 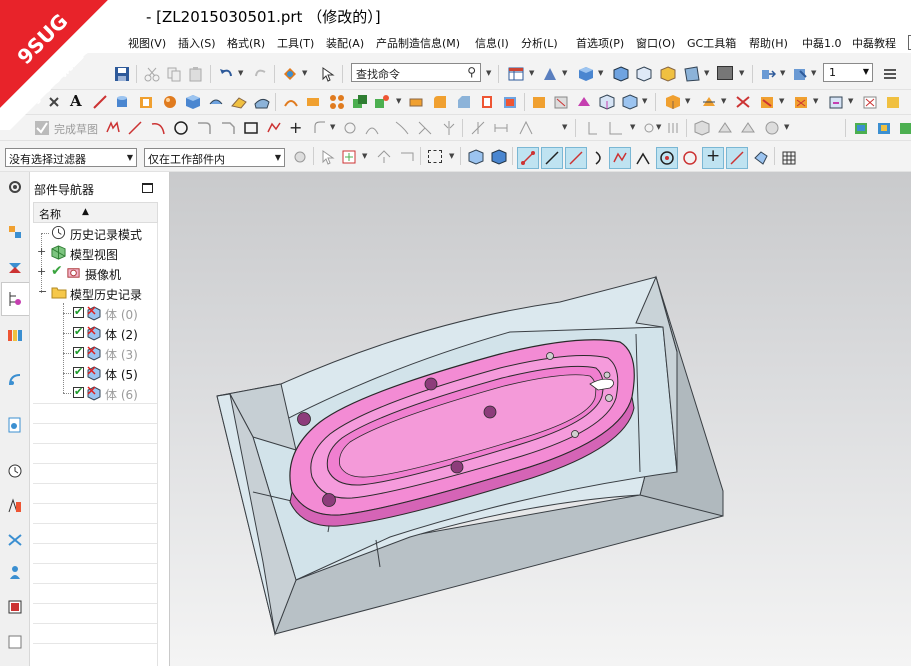 What do you see at coordinates (874, 43) in the screenshot?
I see `menu-zhonglei-tutorial: 中磊教程` at bounding box center [874, 43].